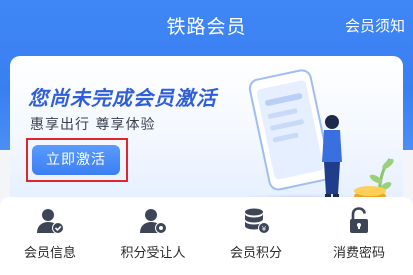 The height and width of the screenshot is (275, 413). I want to click on user-check-icon, so click(50, 221).